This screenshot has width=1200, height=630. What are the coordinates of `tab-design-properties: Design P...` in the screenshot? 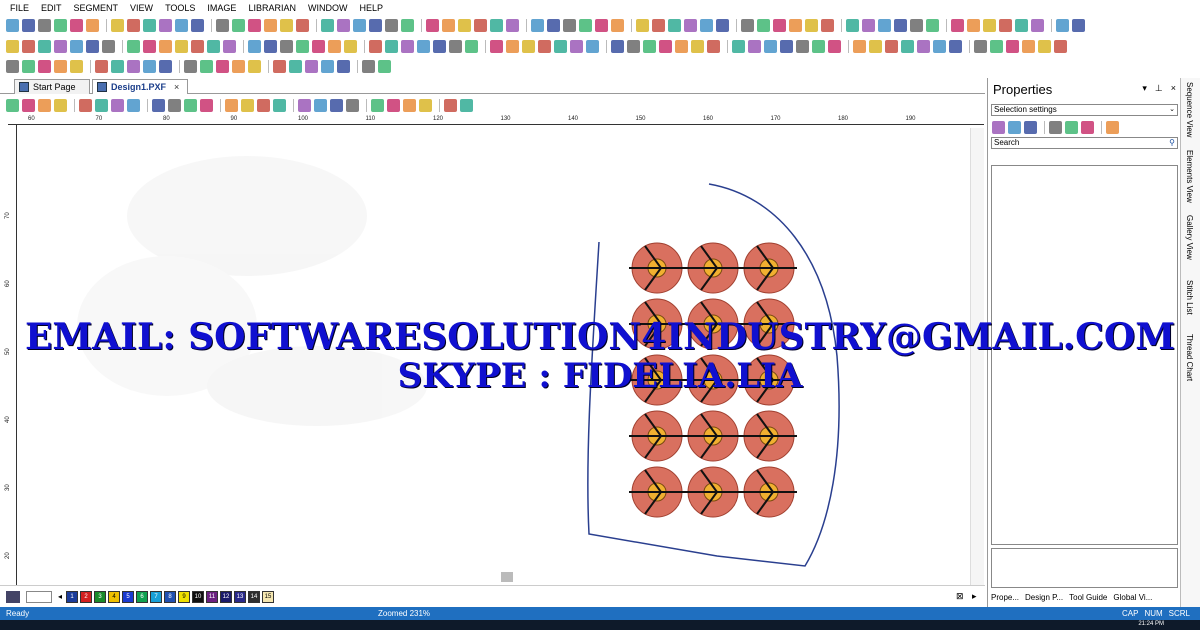 It's located at (1044, 597).